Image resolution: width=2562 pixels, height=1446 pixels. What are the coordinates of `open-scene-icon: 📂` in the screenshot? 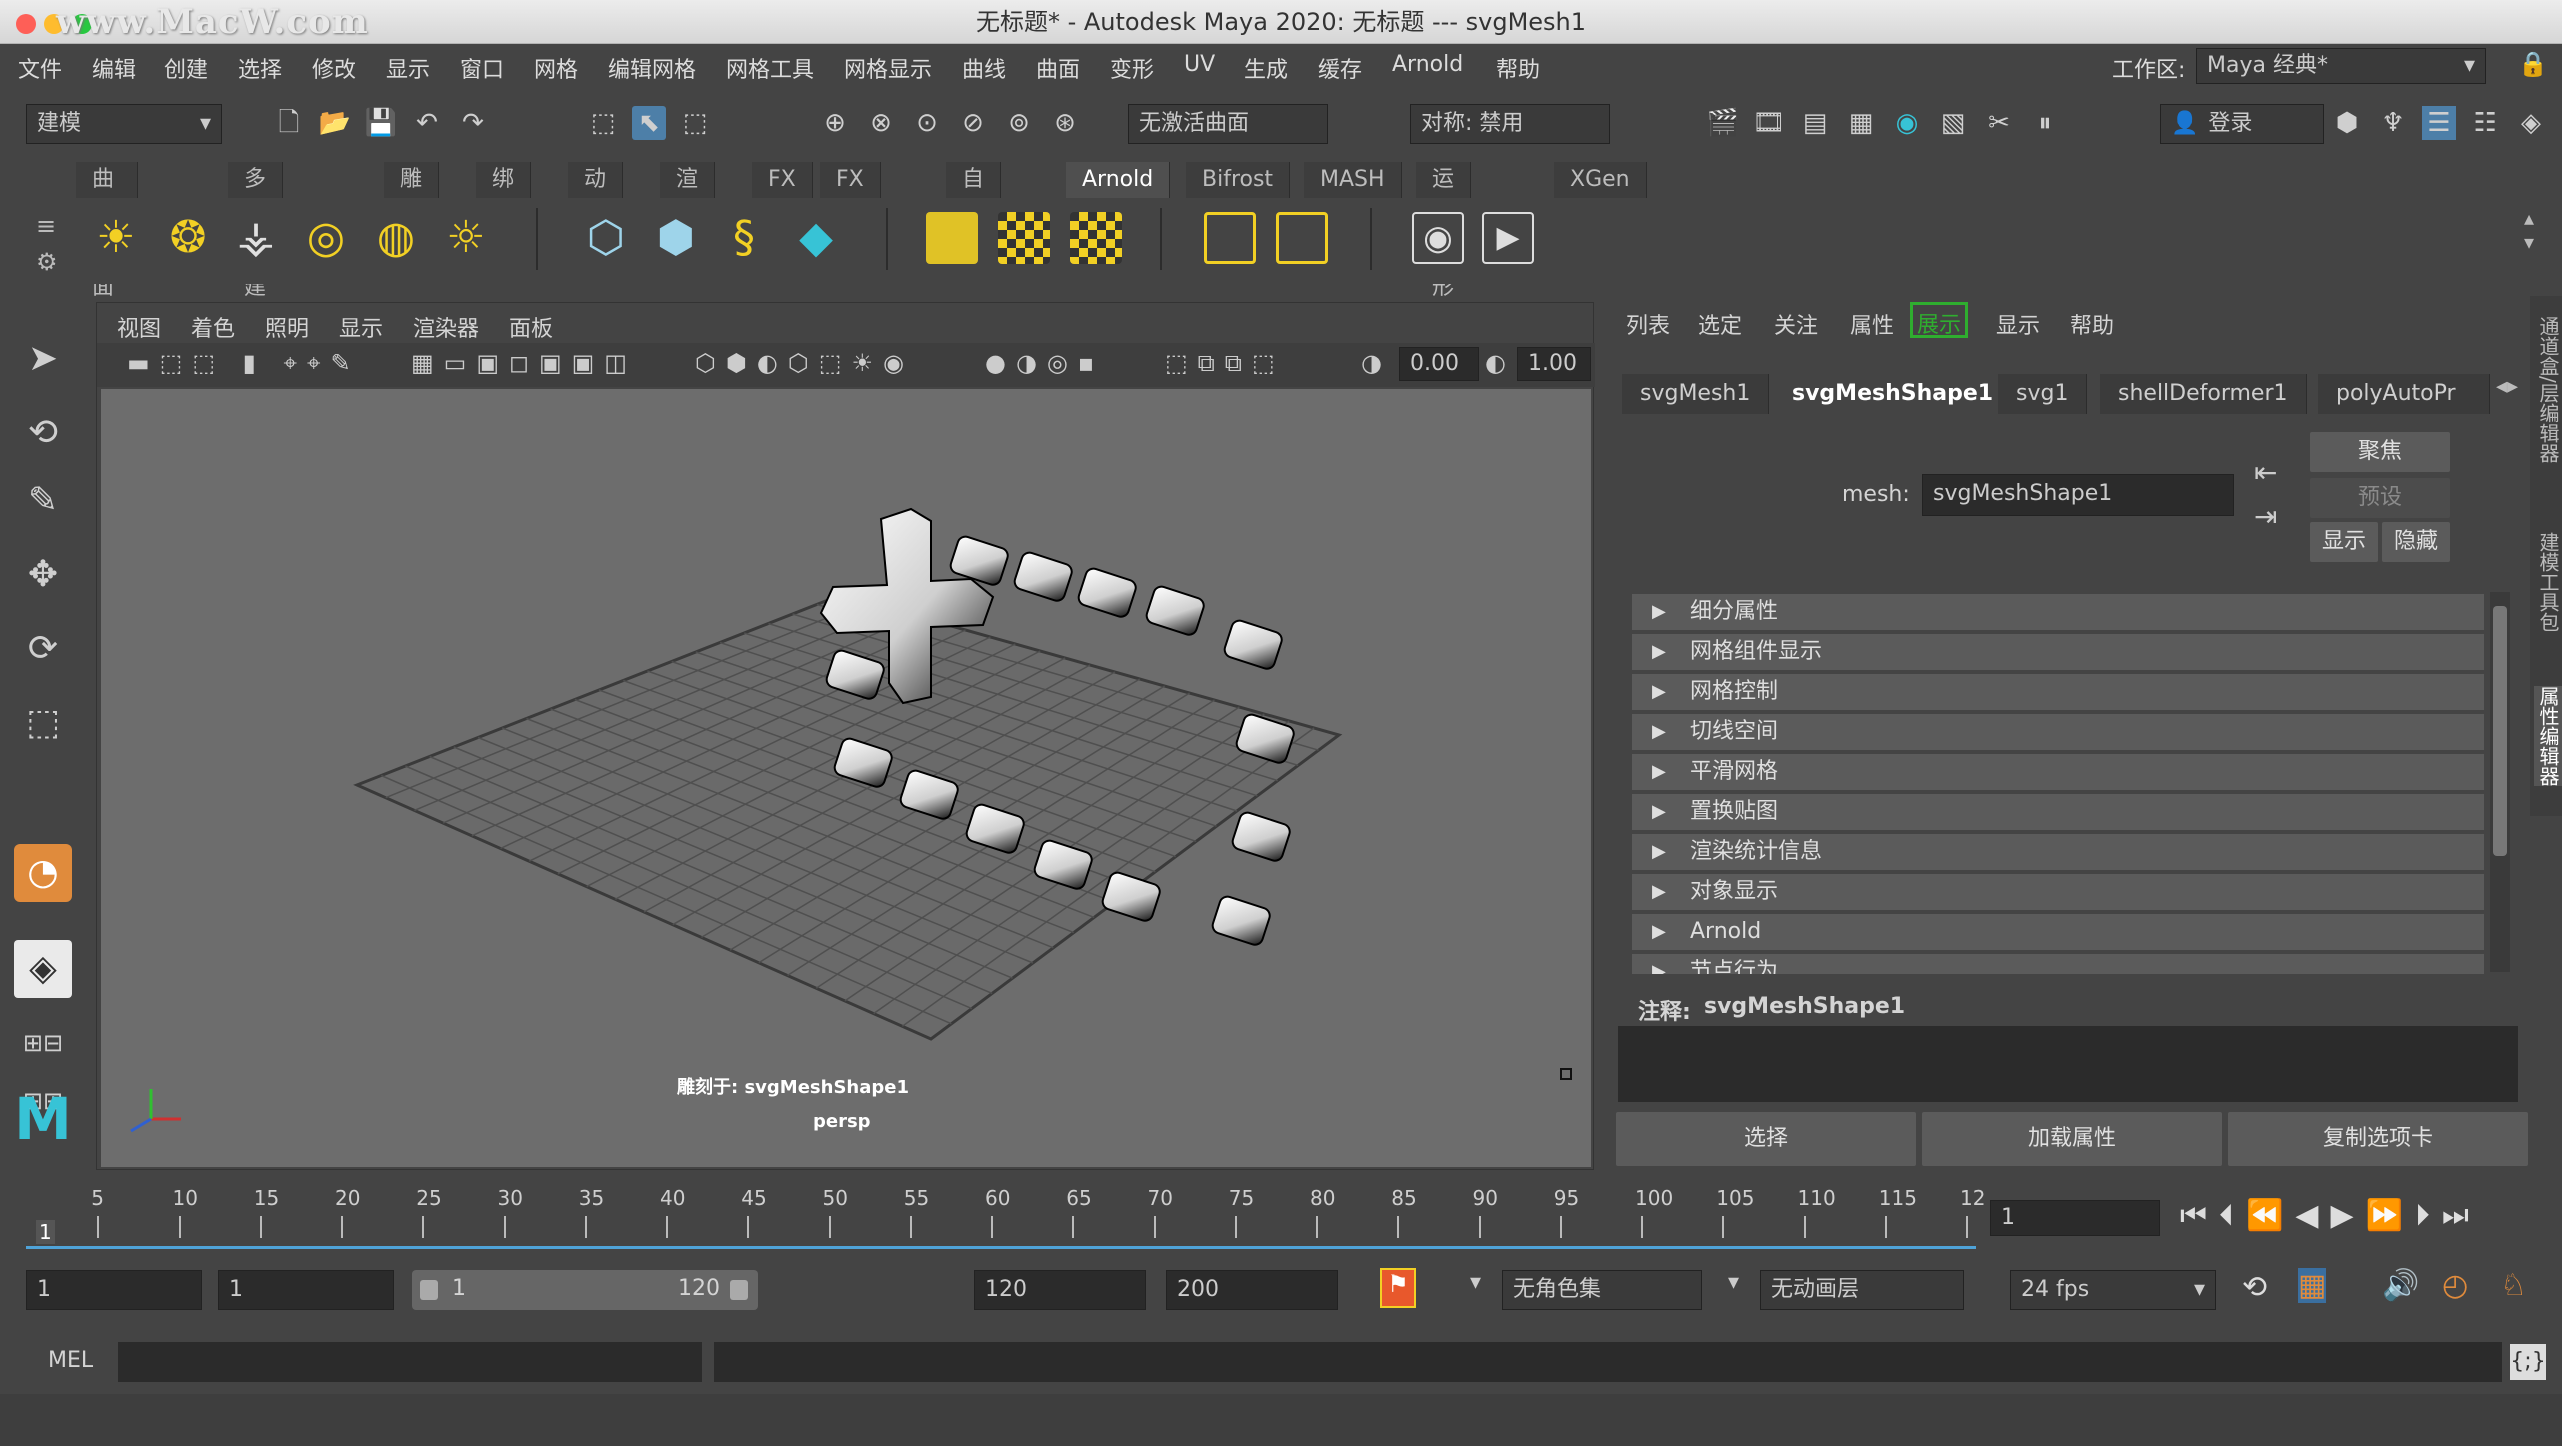 It's located at (335, 123).